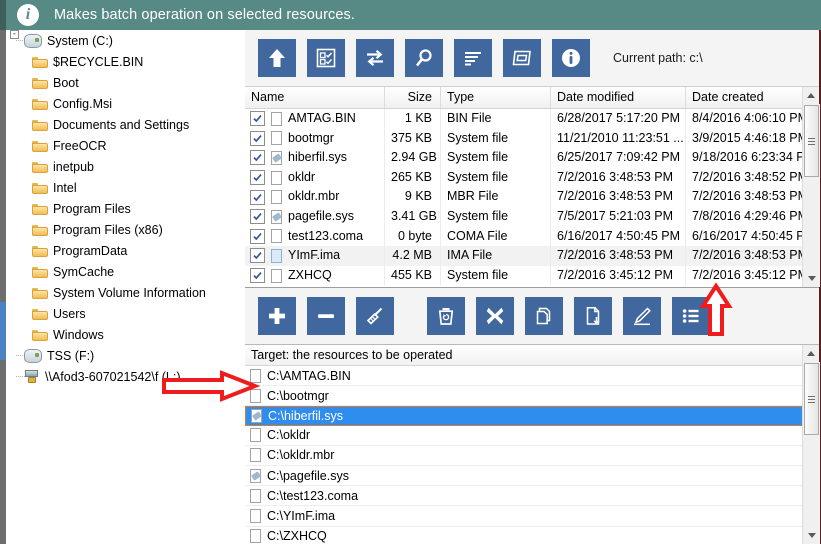 This screenshot has width=821, height=544. Describe the element at coordinates (124, 208) in the screenshot. I see `tree-item: Program Files` at that location.